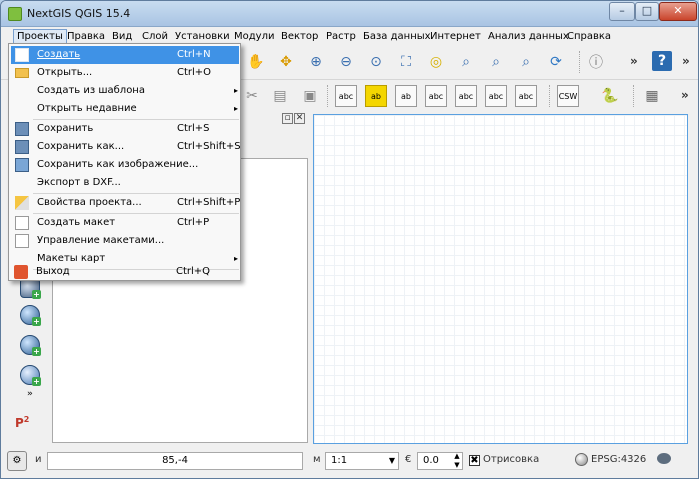  What do you see at coordinates (286, 62) in the screenshot?
I see `pan-to-selection-icon: ✥` at bounding box center [286, 62].